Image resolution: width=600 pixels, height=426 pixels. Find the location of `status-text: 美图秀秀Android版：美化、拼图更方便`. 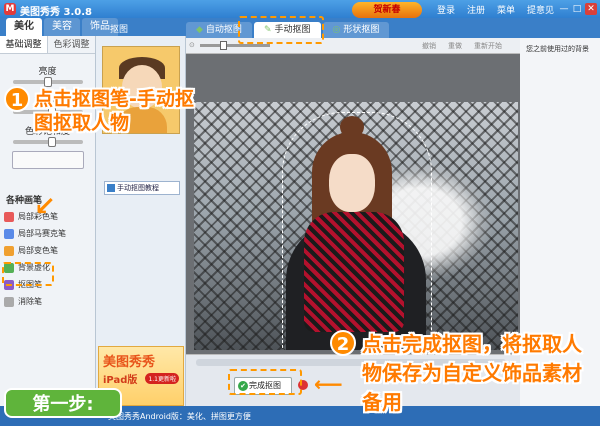

status-text: 美图秀秀Android版：美化、拼图更方便 is located at coordinates (179, 416).